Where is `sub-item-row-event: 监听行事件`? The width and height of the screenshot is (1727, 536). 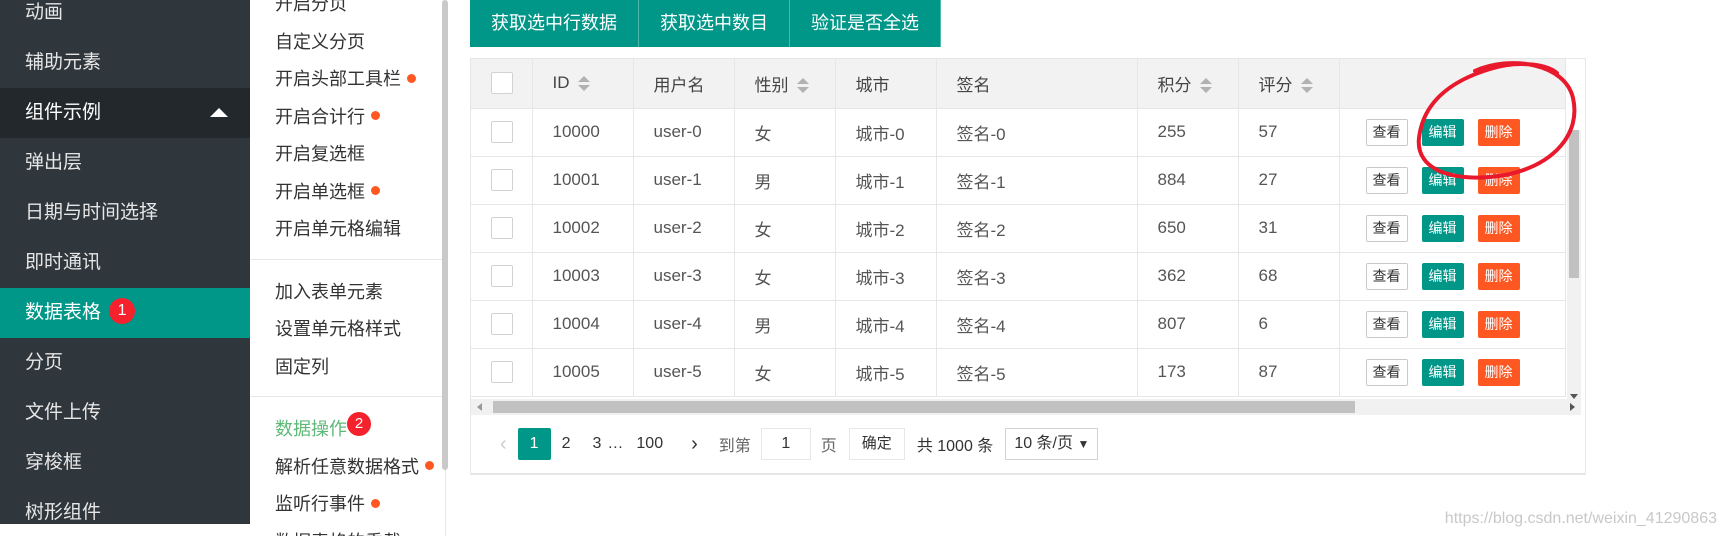
sub-item-row-event: 监听行事件 is located at coordinates (347, 505).